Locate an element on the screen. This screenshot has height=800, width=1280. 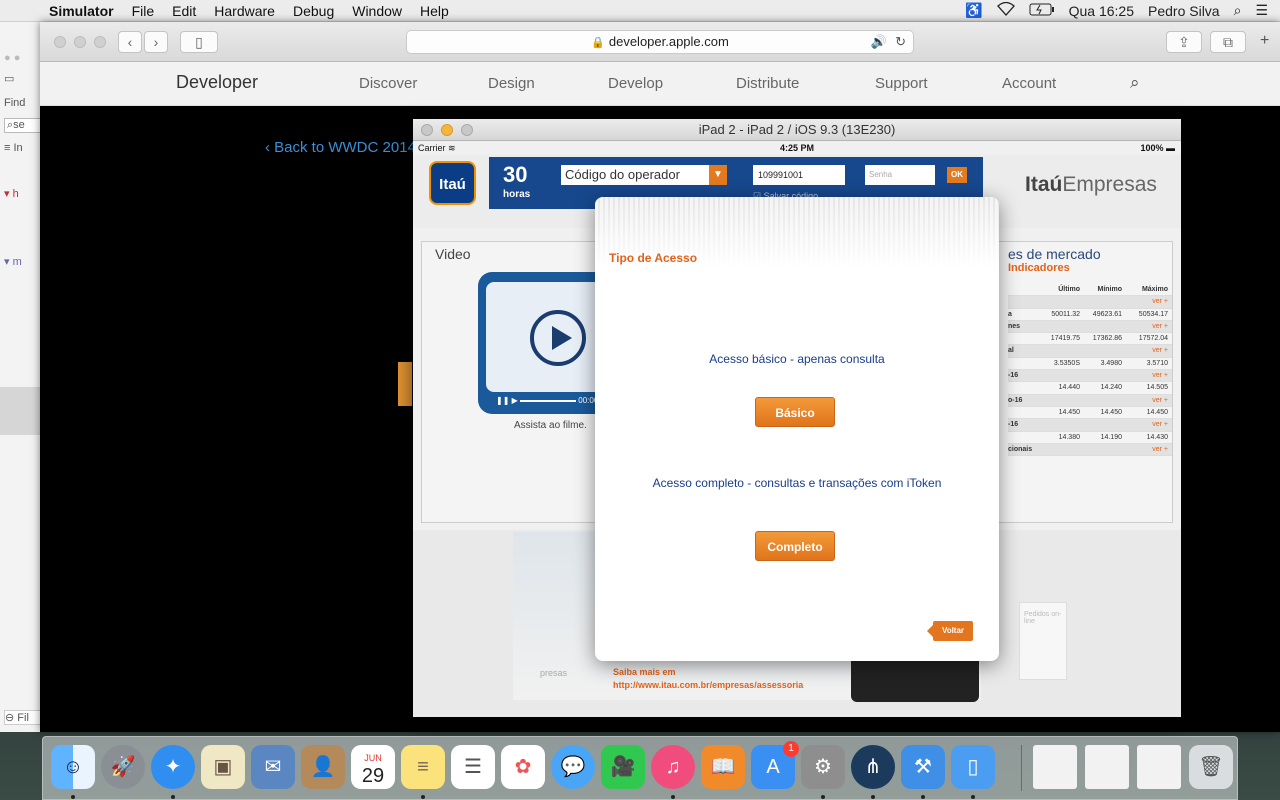
password-input: Senha is located at coordinates (900, 175).